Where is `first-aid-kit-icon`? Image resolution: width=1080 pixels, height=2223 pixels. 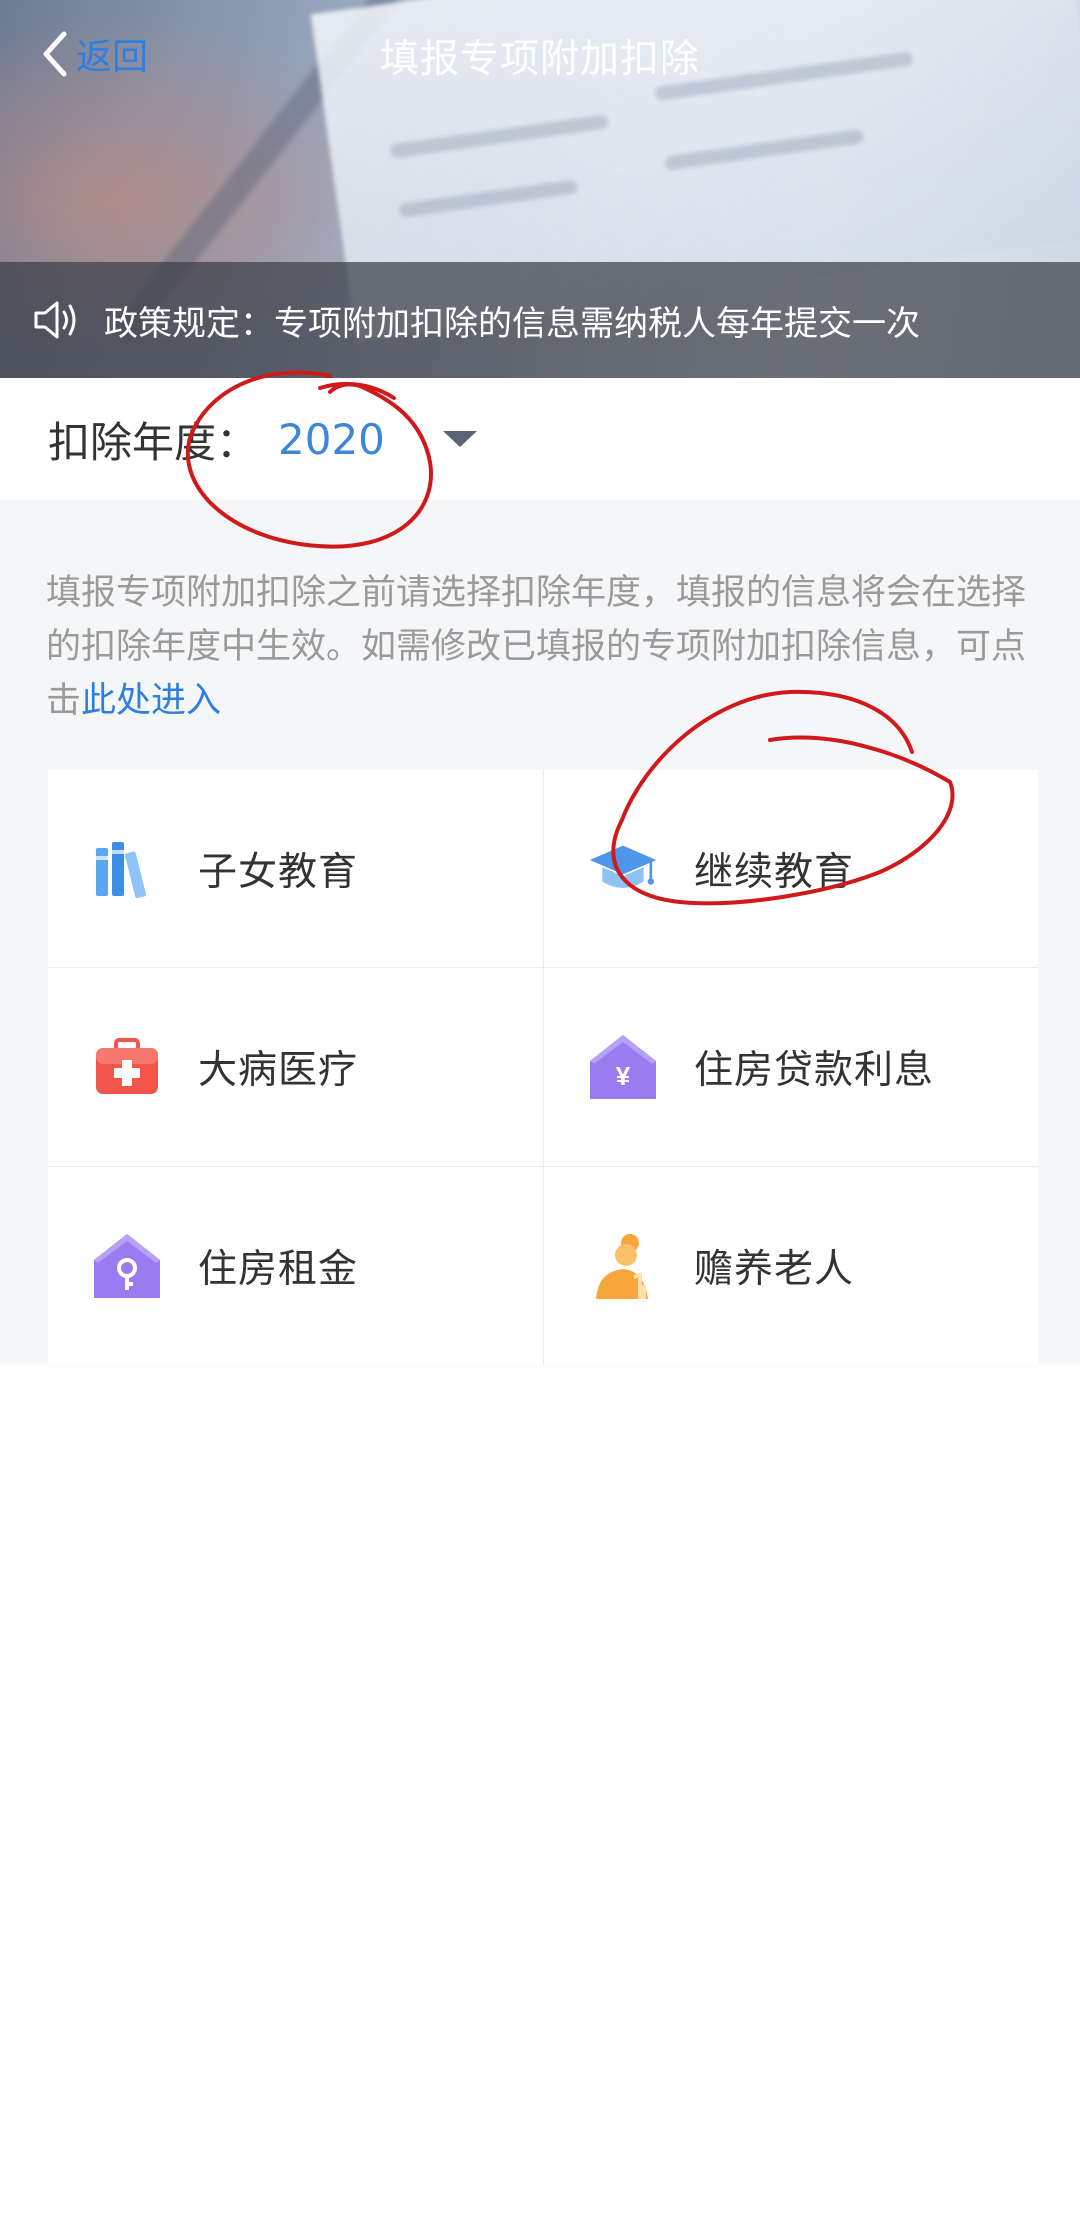 first-aid-kit-icon is located at coordinates (127, 1067).